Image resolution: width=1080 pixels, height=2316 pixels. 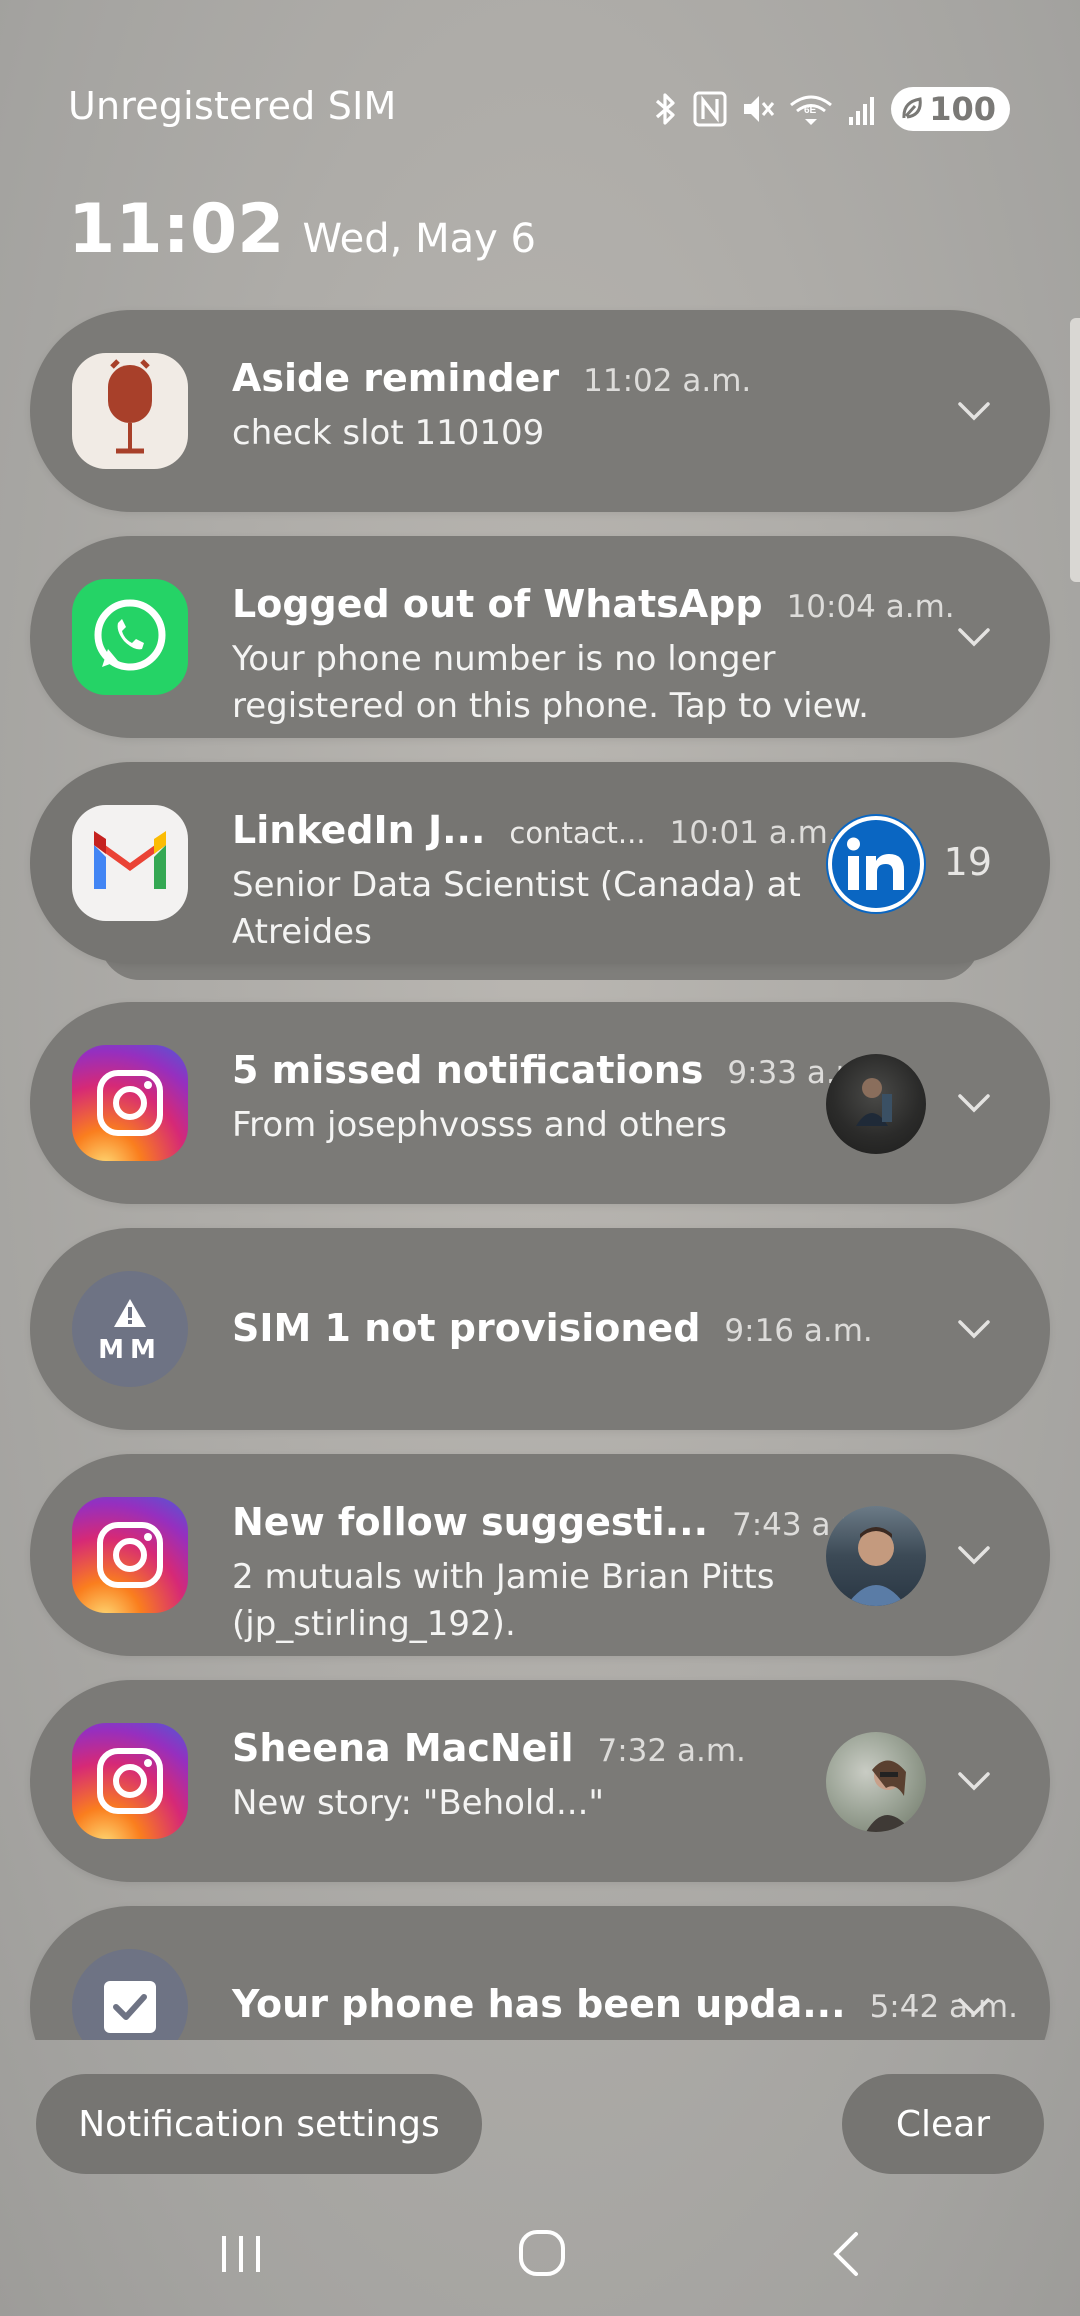 What do you see at coordinates (912, 108) in the screenshot?
I see `leaf-icon` at bounding box center [912, 108].